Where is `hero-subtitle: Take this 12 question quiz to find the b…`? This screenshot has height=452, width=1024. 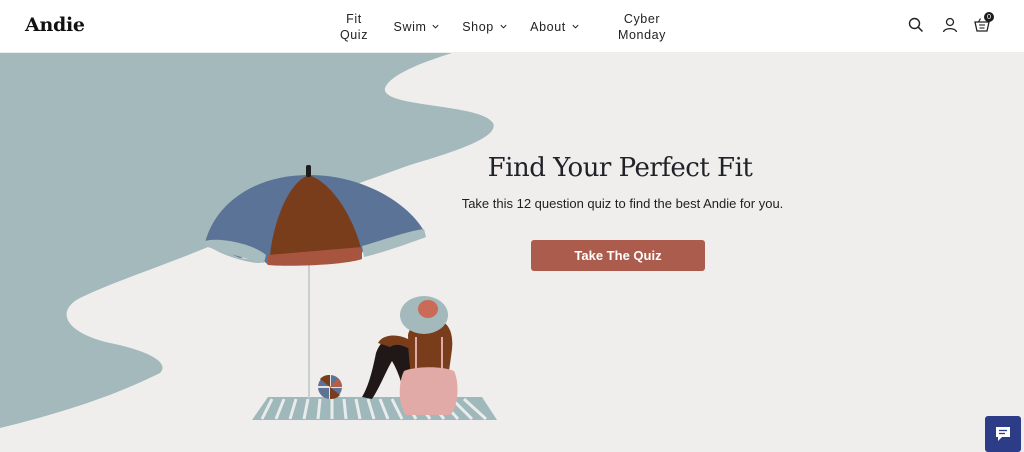
hero-subtitle: Take this 12 question quiz to find the b… is located at coordinates (622, 203).